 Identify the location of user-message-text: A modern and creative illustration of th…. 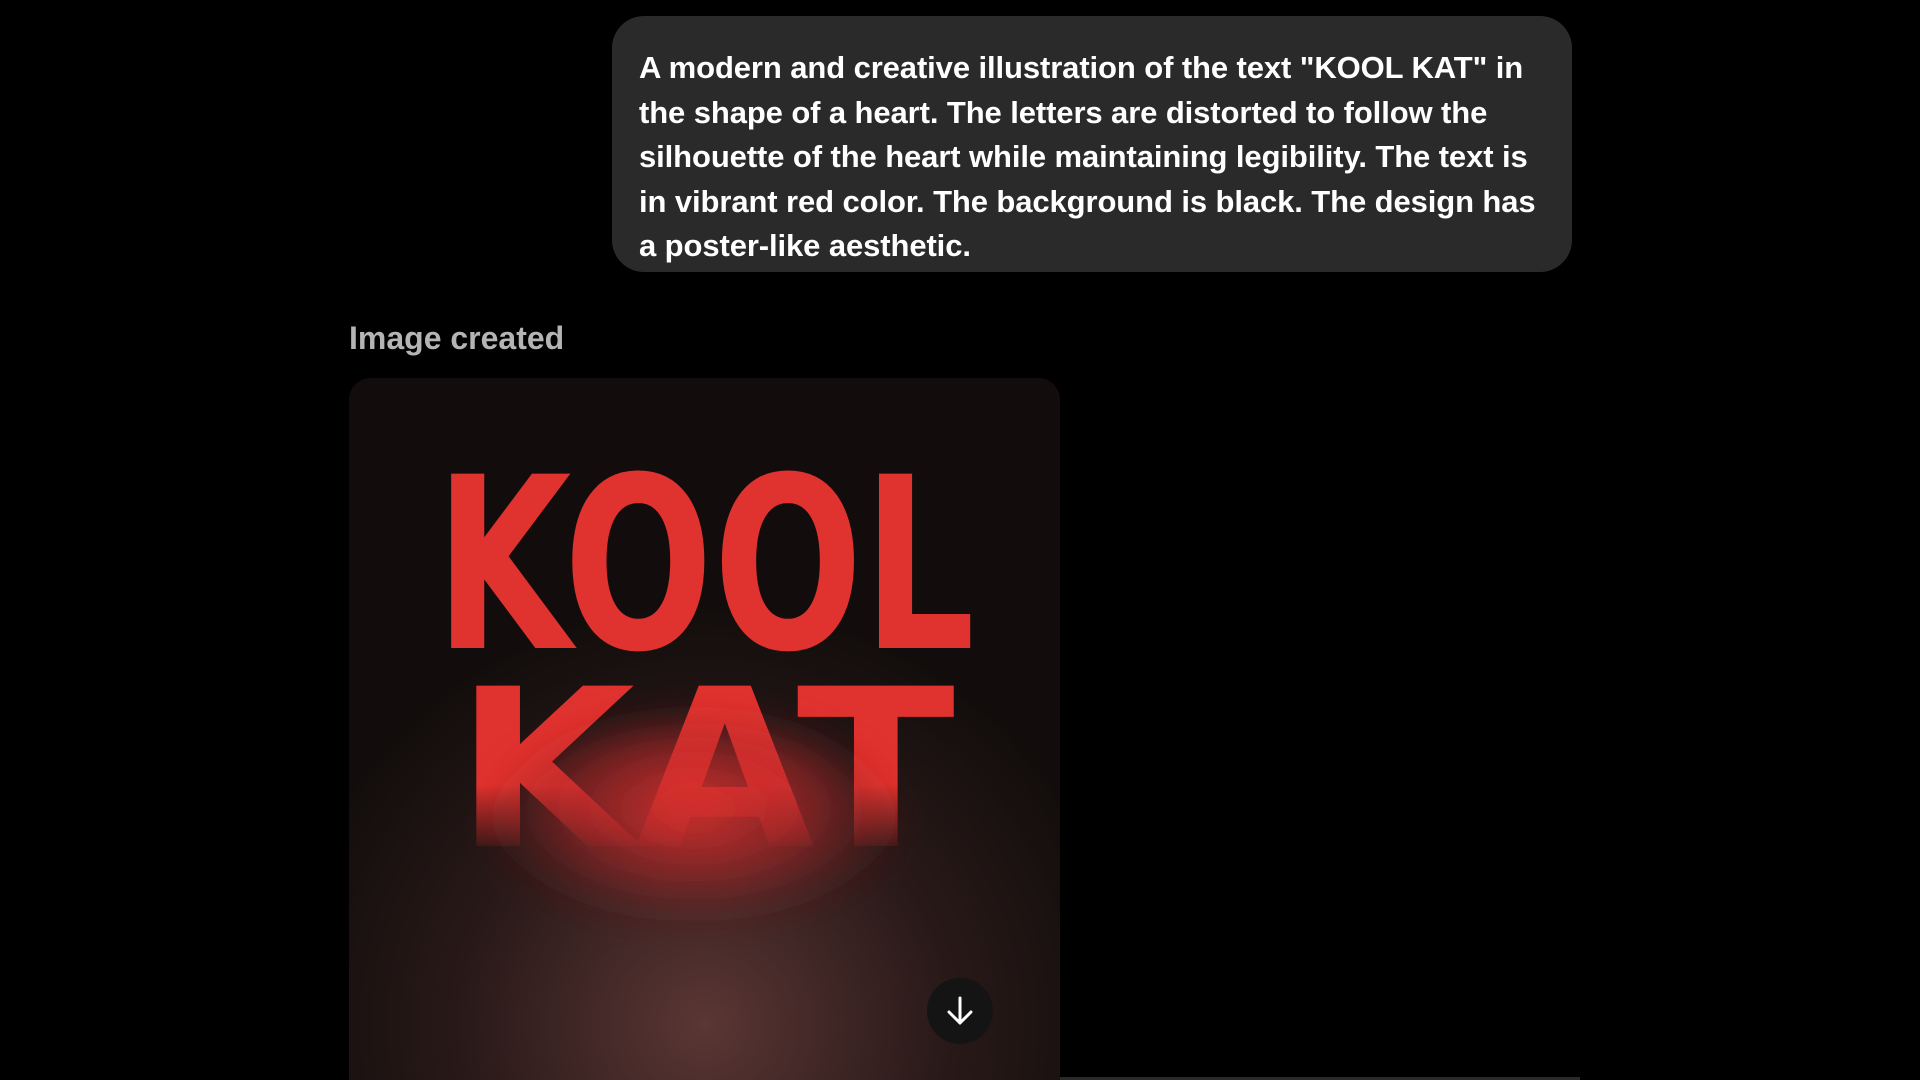
(1087, 156).